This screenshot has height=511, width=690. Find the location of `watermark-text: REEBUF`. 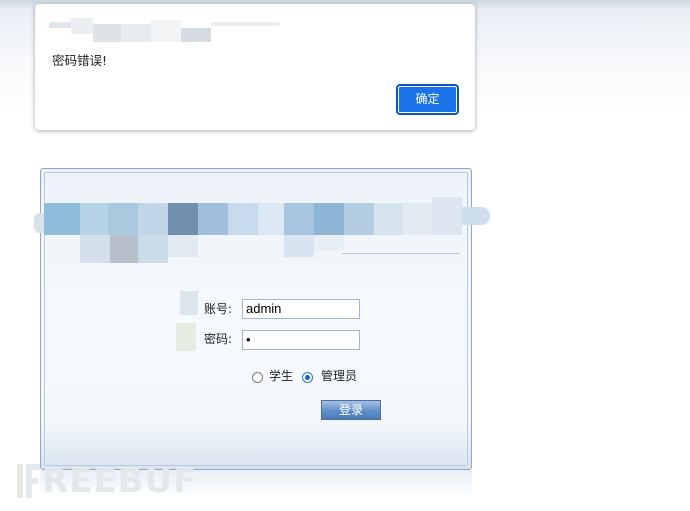

watermark-text: REEBUF is located at coordinates (120, 481).